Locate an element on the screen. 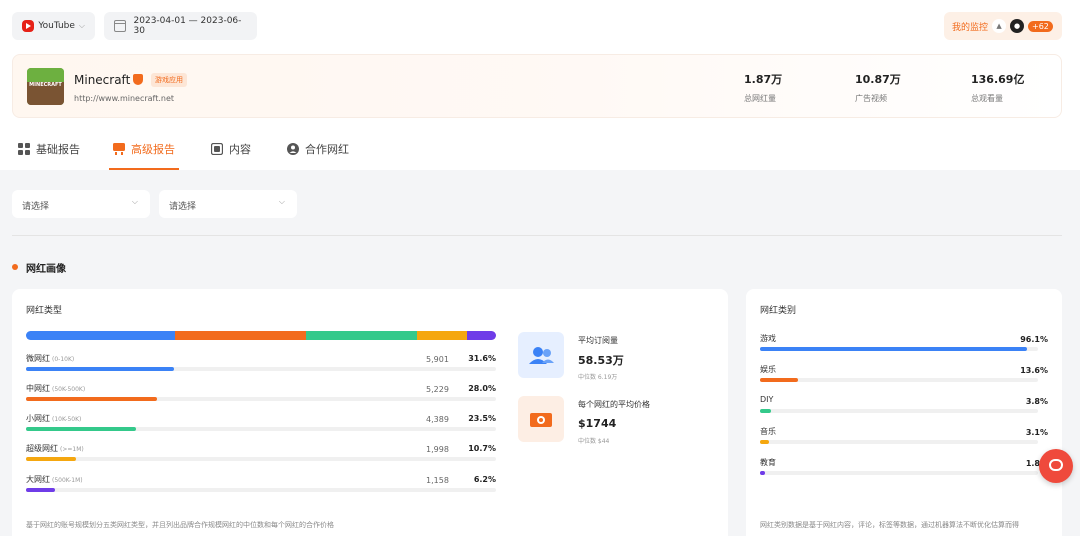  stat-label: 广告视频 is located at coordinates (871, 98).